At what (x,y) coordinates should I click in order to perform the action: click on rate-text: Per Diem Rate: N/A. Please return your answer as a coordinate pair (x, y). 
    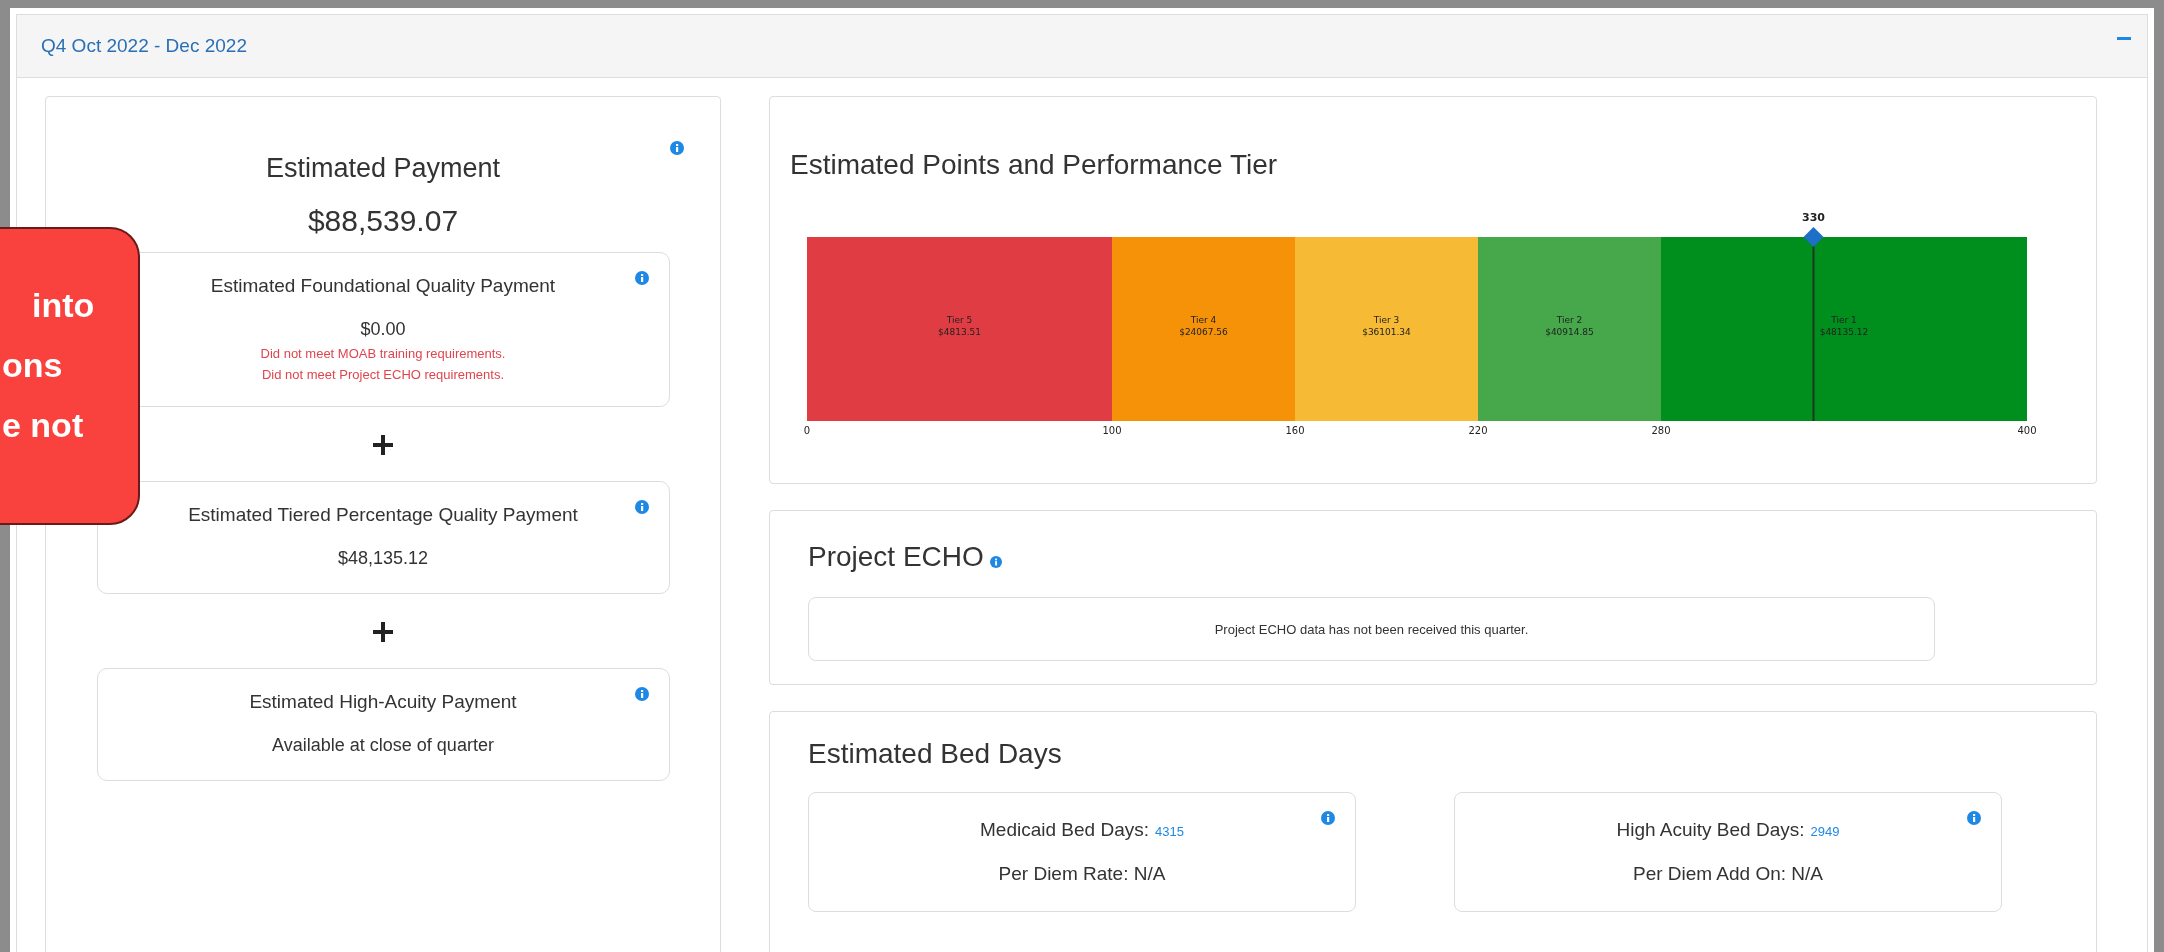
    Looking at the image, I should click on (1082, 874).